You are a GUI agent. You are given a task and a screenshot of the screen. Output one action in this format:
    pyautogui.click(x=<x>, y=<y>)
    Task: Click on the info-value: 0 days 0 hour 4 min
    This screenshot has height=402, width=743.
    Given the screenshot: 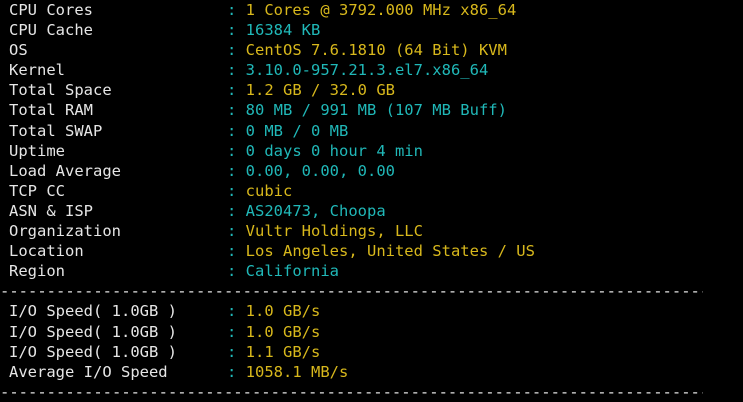 What is the action you would take?
    pyautogui.click(x=334, y=150)
    